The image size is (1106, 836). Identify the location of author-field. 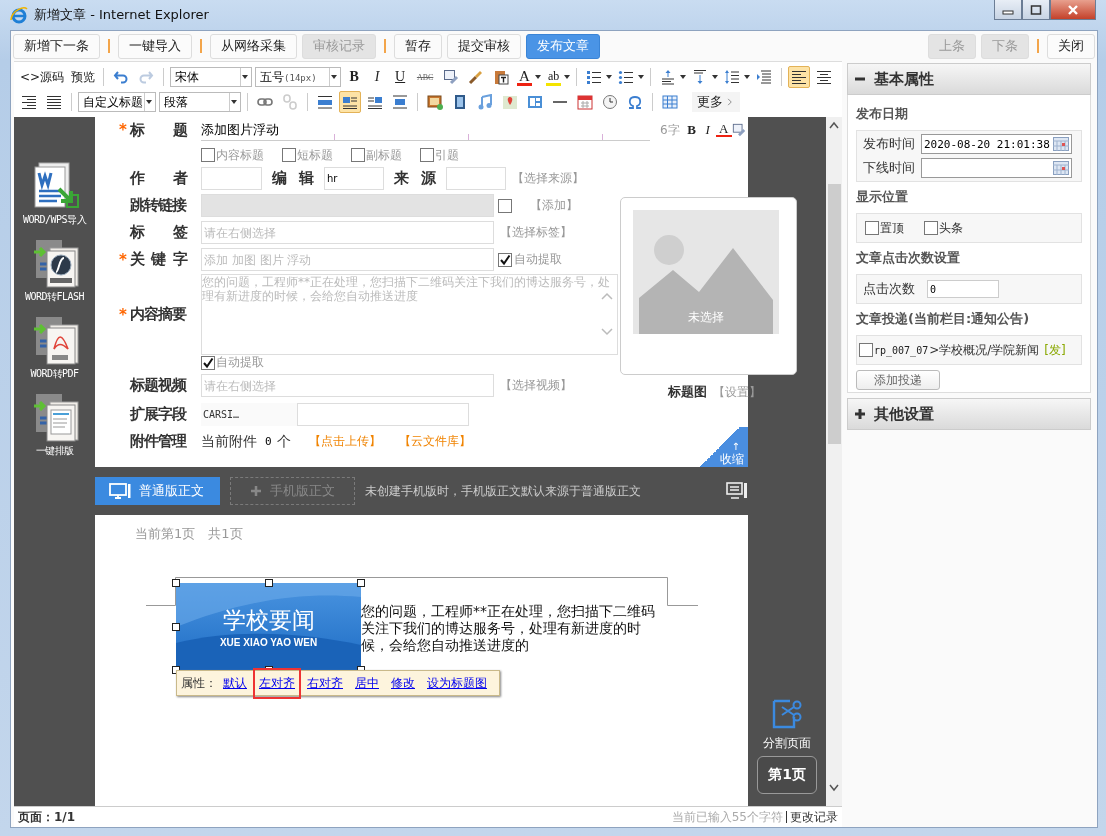
(231, 178).